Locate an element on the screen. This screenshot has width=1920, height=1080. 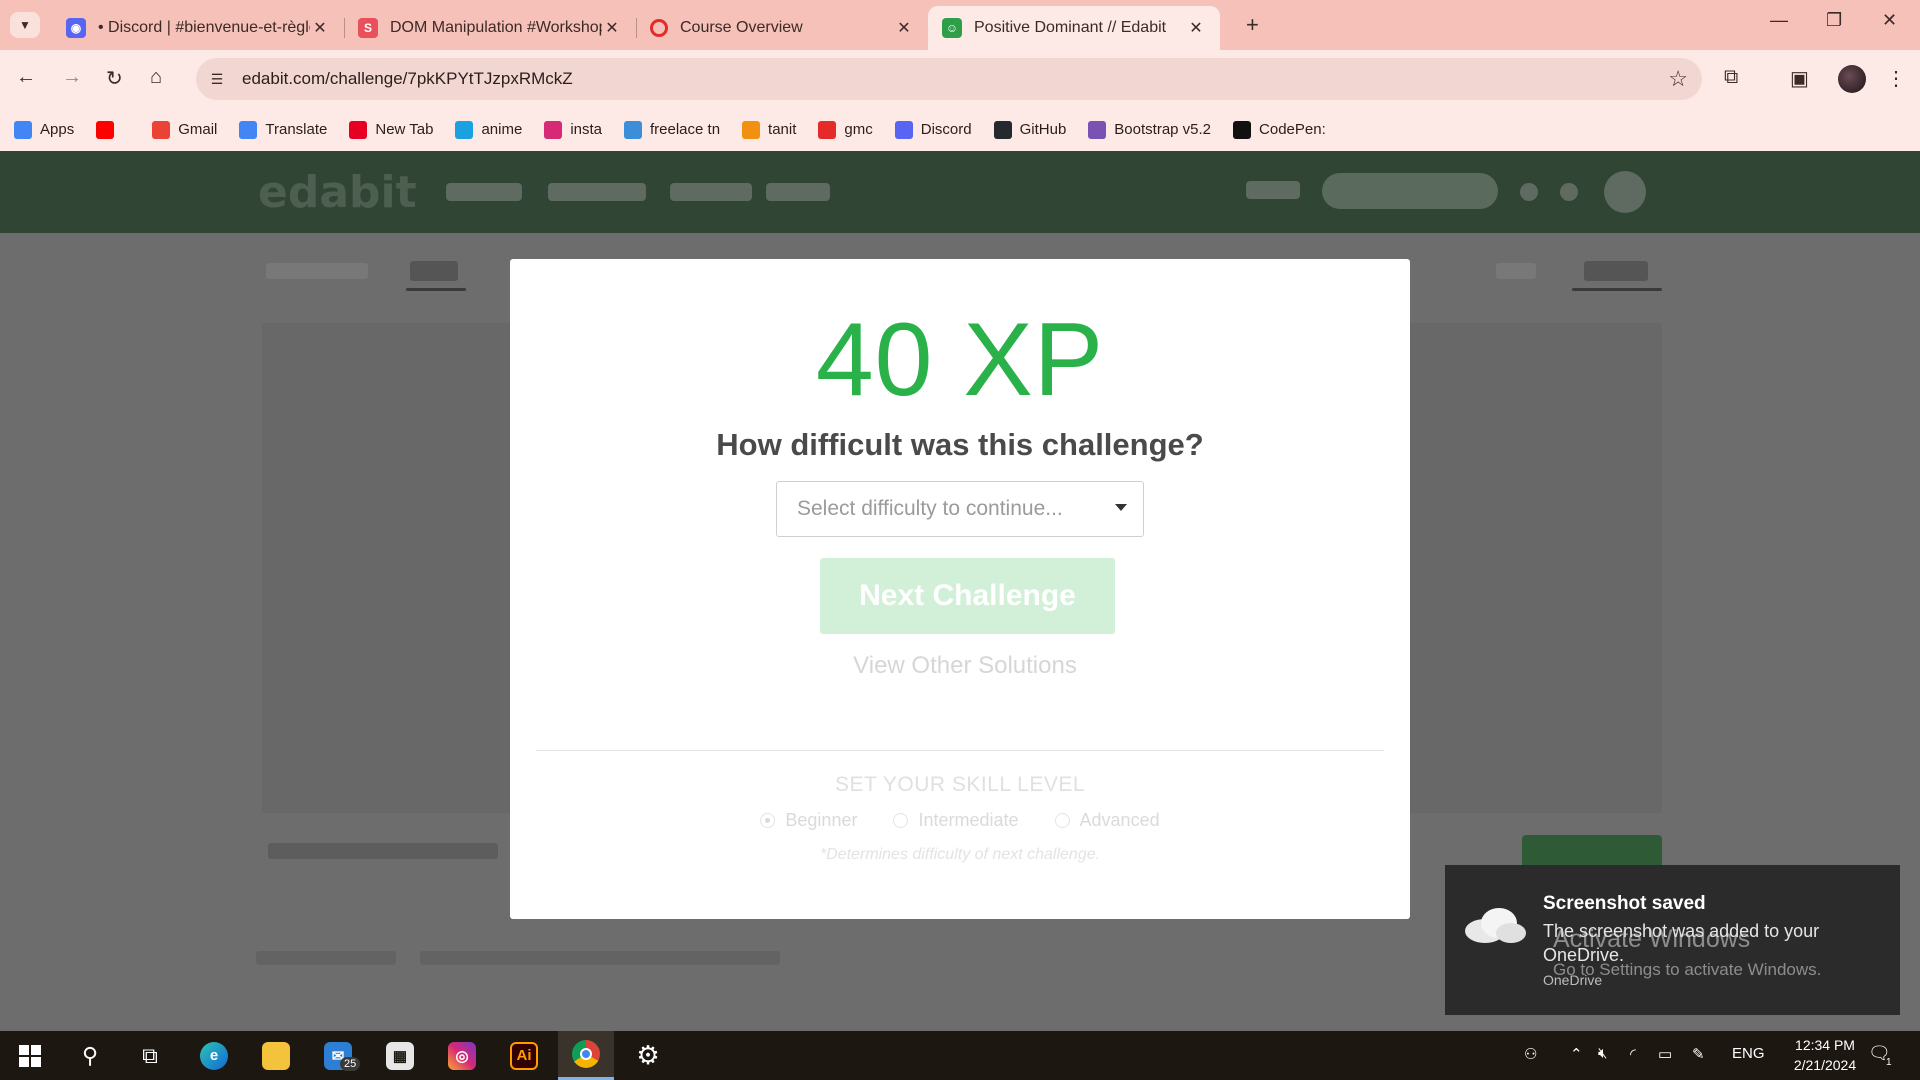
tab-search-button: ▼ is located at coordinates (25, 25).